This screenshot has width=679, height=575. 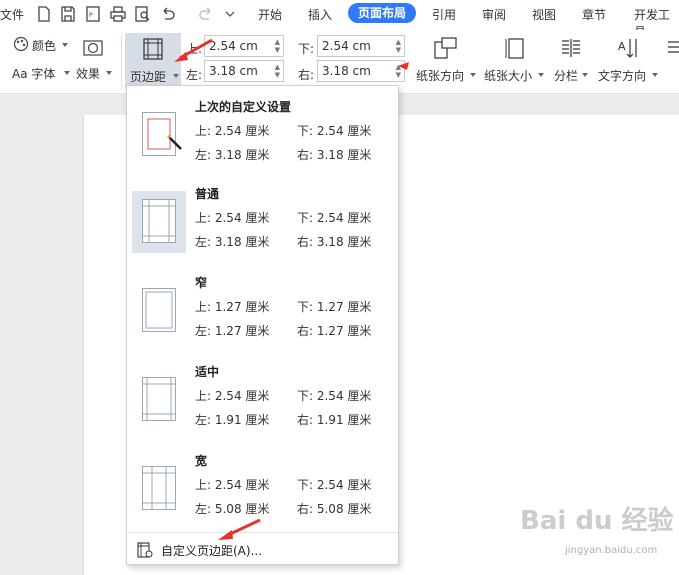 What do you see at coordinates (93, 48) in the screenshot?
I see `effect-icon` at bounding box center [93, 48].